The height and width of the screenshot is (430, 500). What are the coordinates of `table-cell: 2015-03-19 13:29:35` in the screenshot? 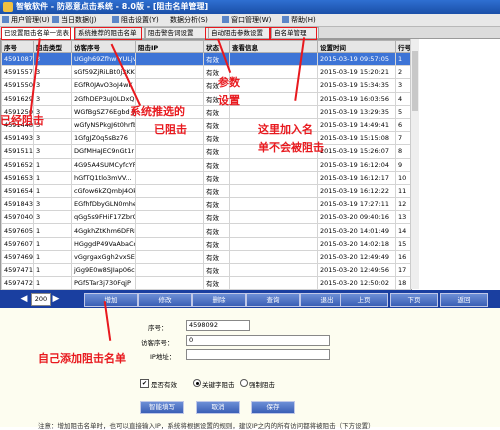 It's located at (356, 111).